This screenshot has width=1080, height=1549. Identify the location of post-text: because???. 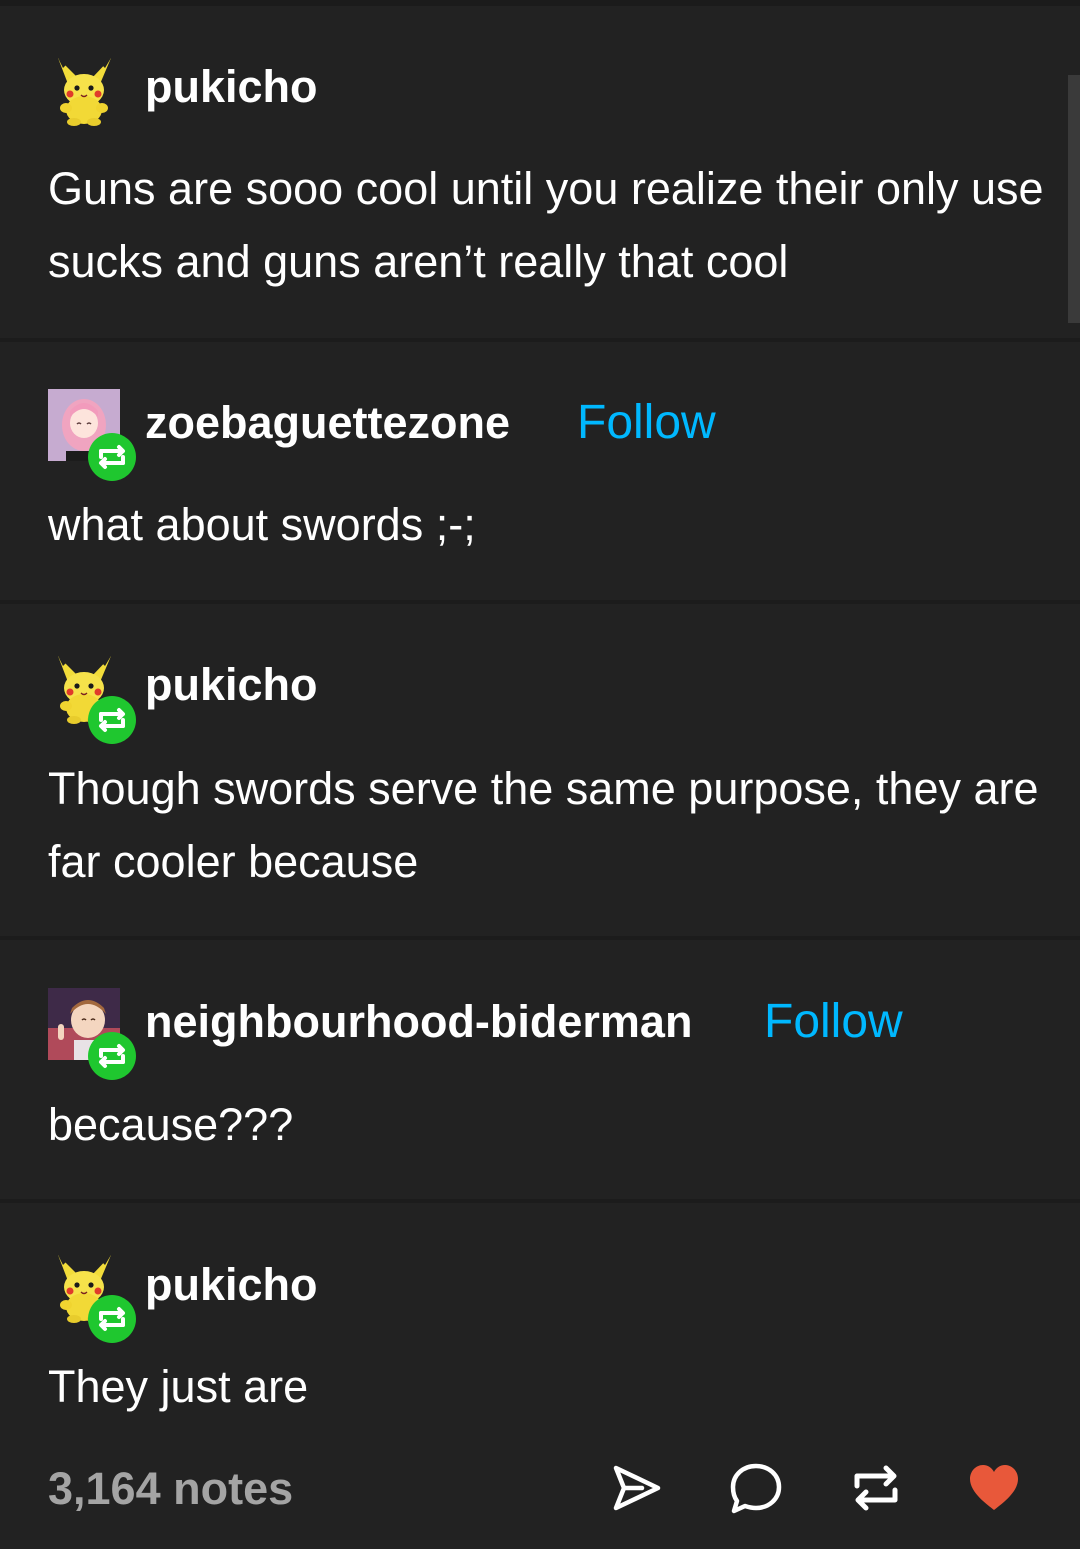
(171, 1124).